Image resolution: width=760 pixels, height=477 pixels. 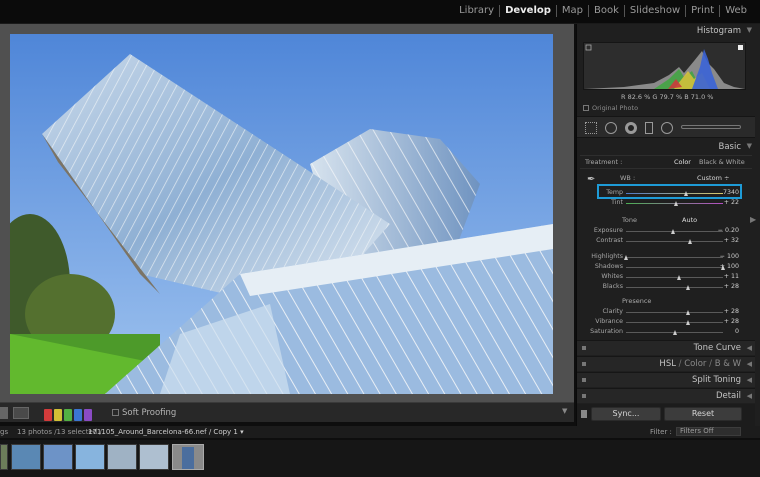 What do you see at coordinates (722, 162) in the screenshot?
I see `treatment-black-white: Black & White` at bounding box center [722, 162].